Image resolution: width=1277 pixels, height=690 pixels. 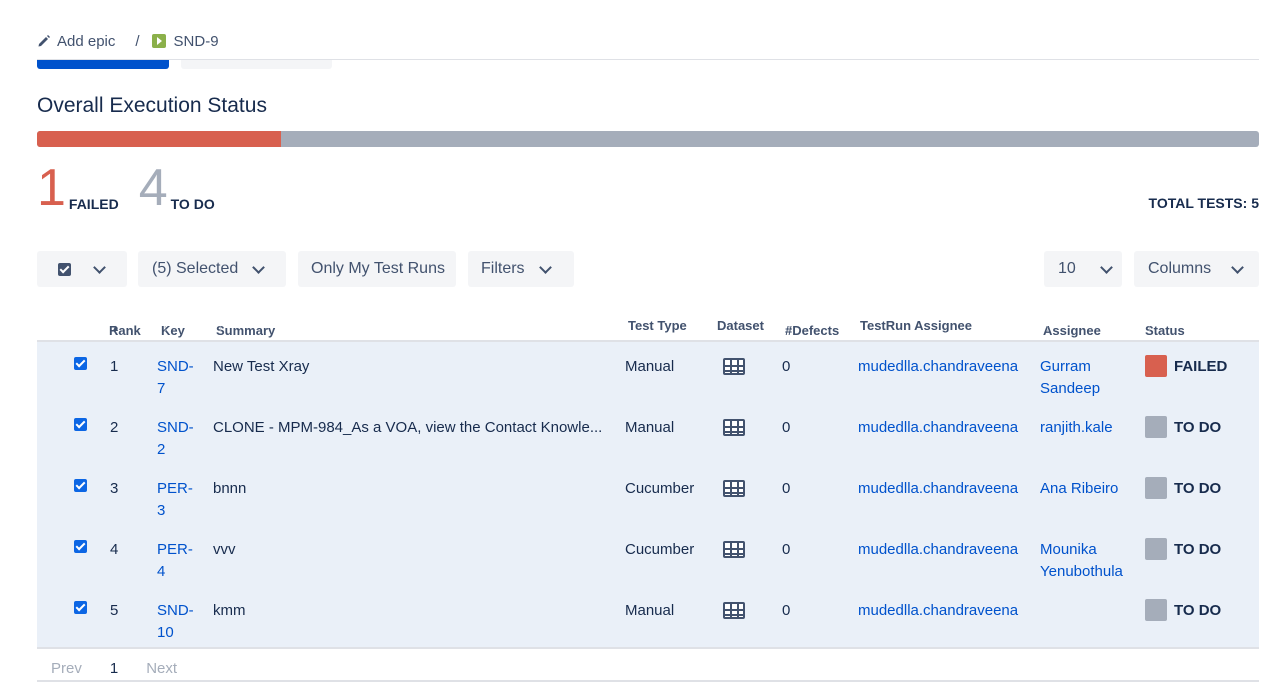 What do you see at coordinates (1067, 268) in the screenshot?
I see `page-size-value: 10` at bounding box center [1067, 268].